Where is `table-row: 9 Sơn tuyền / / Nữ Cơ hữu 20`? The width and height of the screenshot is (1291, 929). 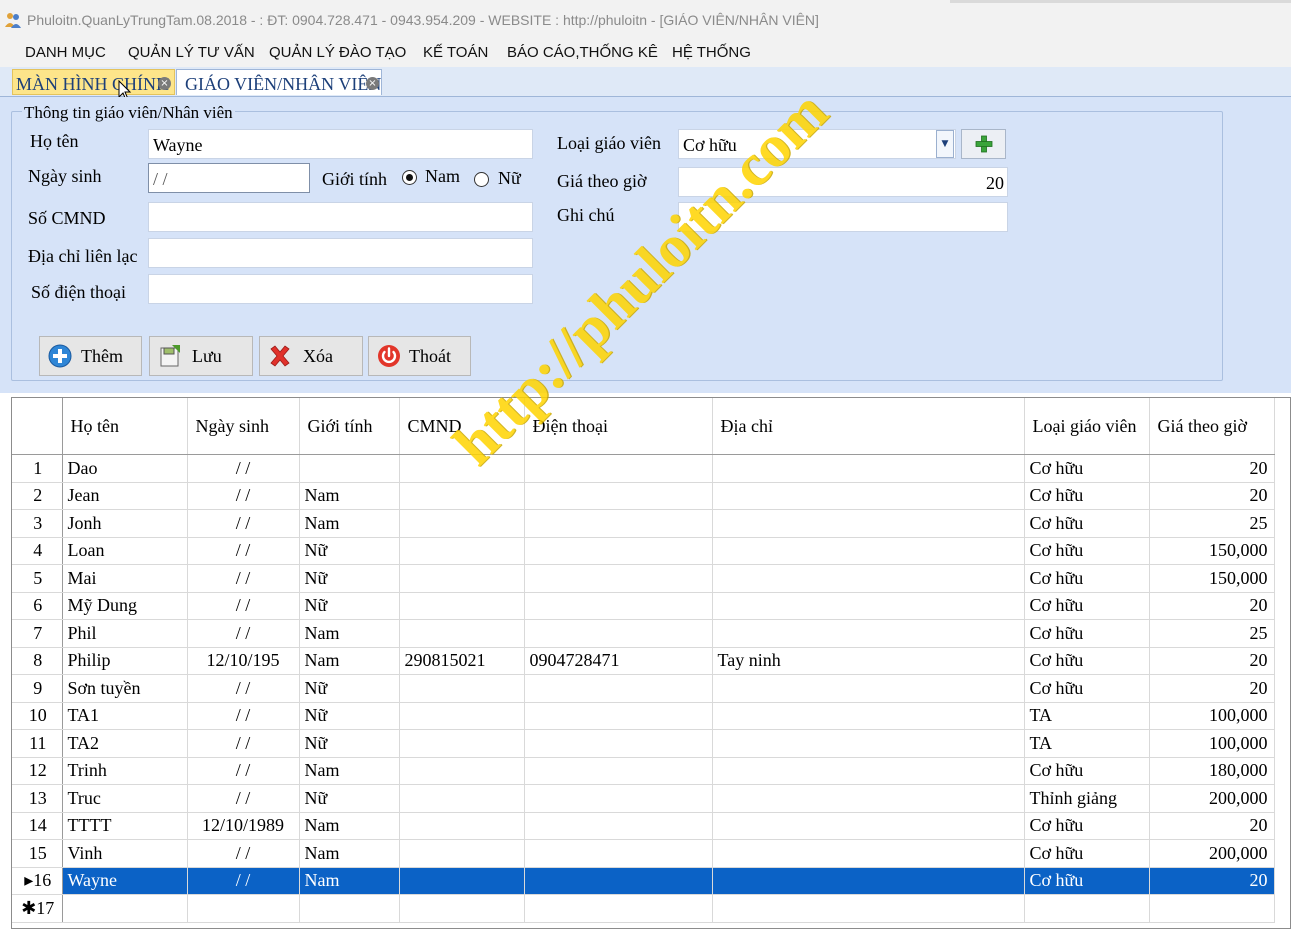
table-row: 9 Sơn tuyền / / Nữ Cơ hữu 20 is located at coordinates (643, 688).